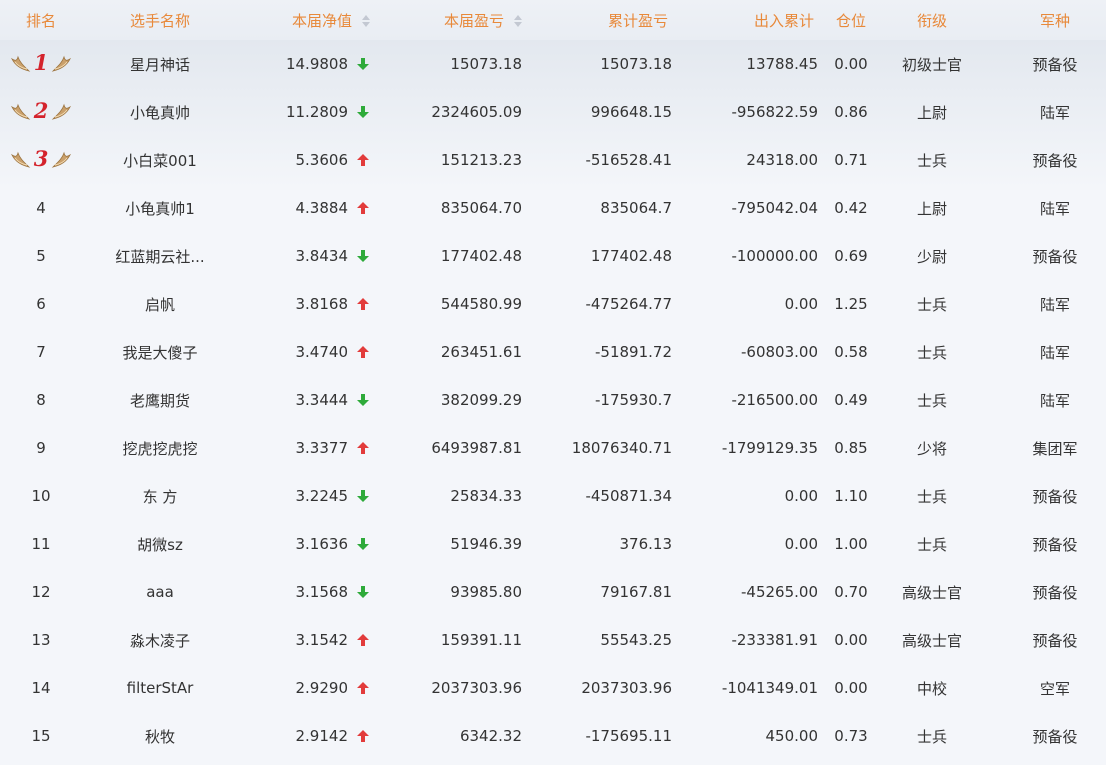 This screenshot has height=765, width=1106. What do you see at coordinates (628, 736) in the screenshot?
I see `cumulative-profit: -175695.11` at bounding box center [628, 736].